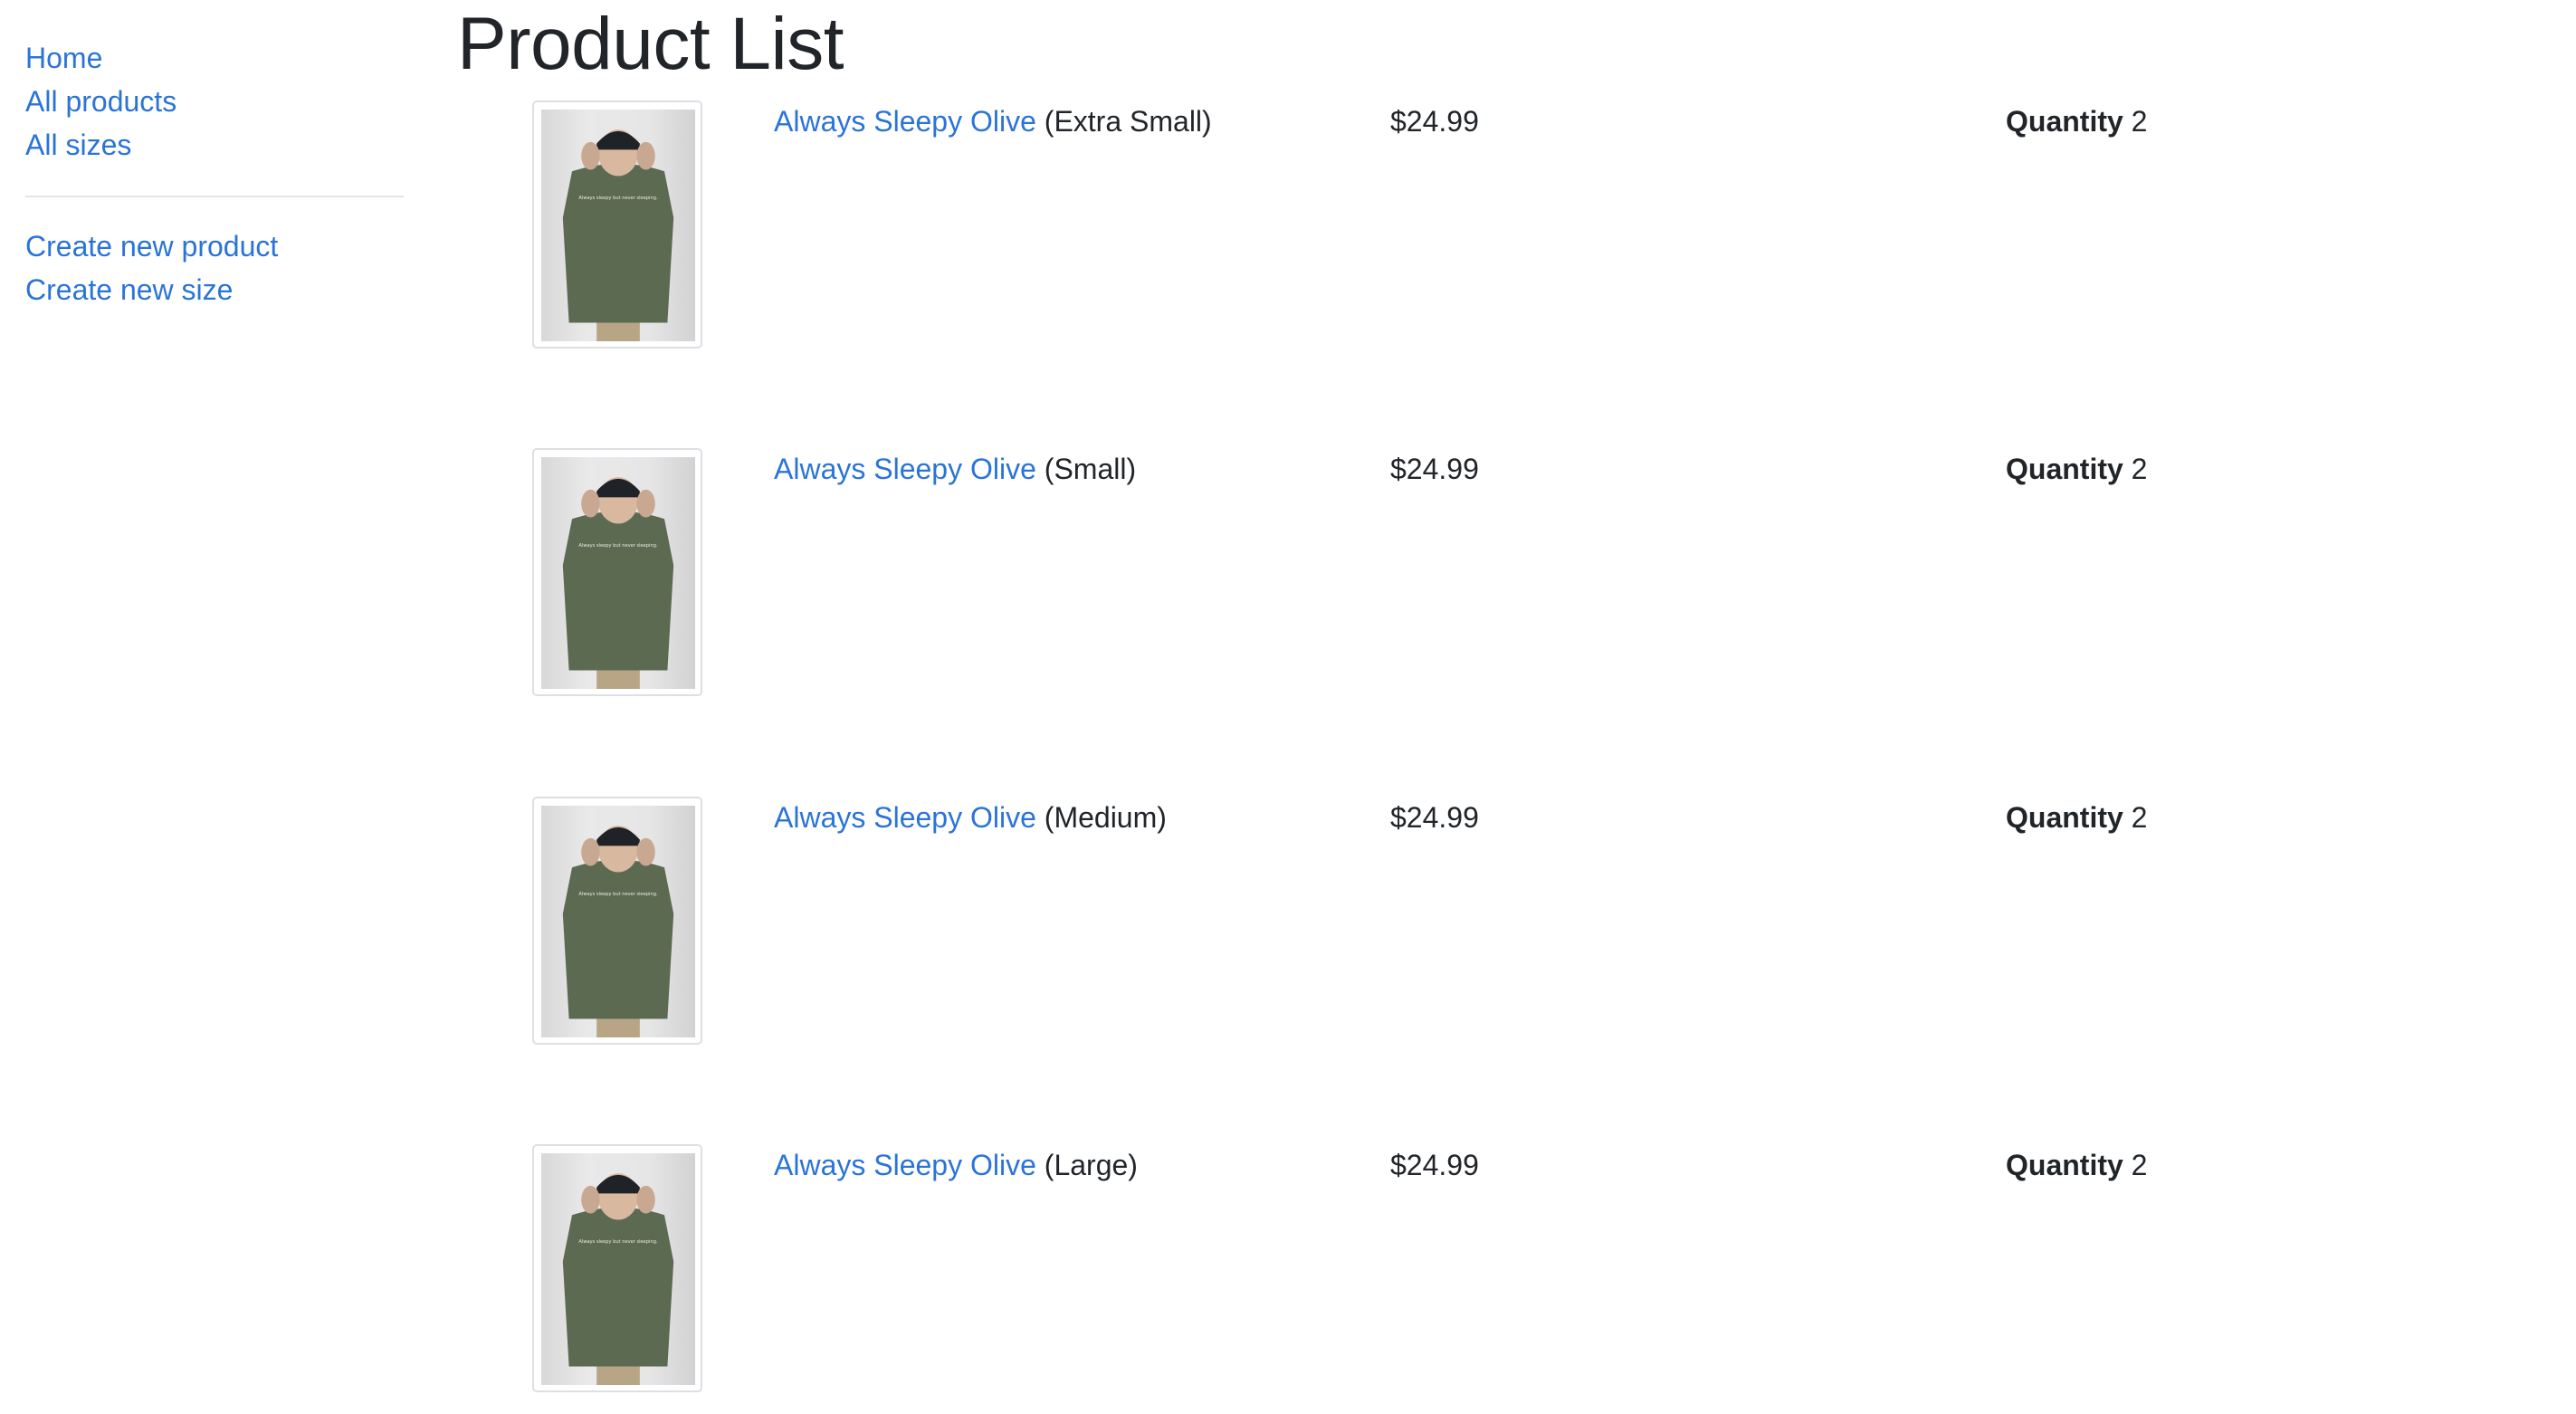 This screenshot has height=1414, width=2576. Describe the element at coordinates (215, 58) in the screenshot. I see `nav-link-home: Home` at that location.